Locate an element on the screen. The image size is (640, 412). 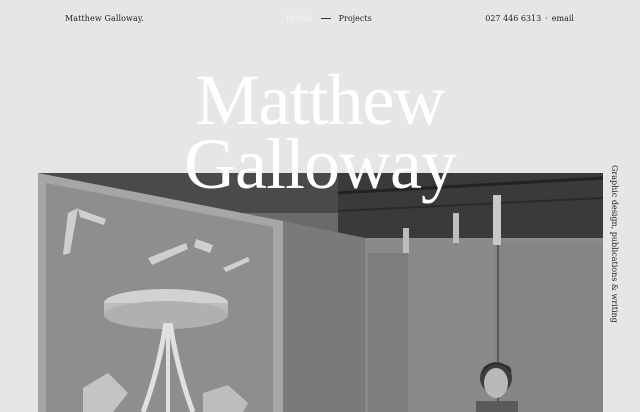
nav-profile-link: Profile is located at coordinates (299, 18).